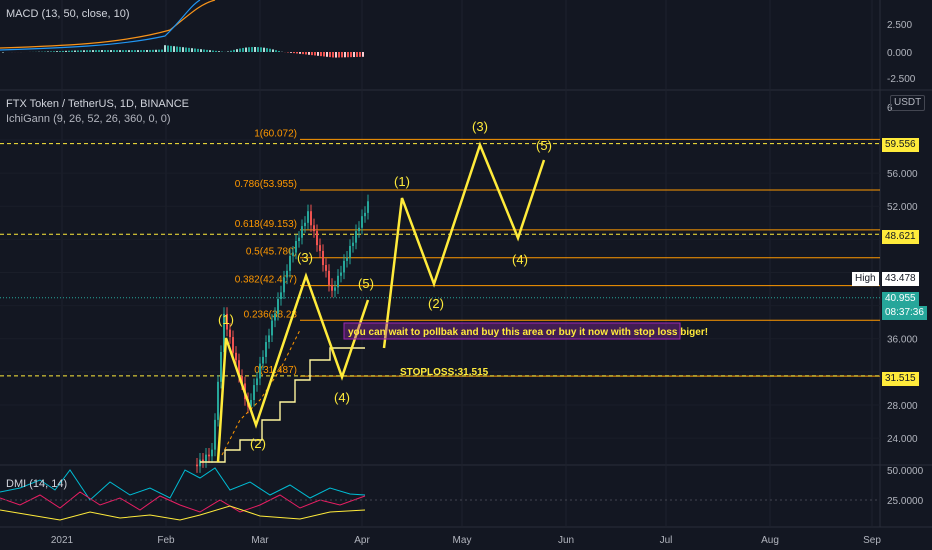  Describe the element at coordinates (366, 283) in the screenshot. I see `wave-label-small: (5)` at that location.